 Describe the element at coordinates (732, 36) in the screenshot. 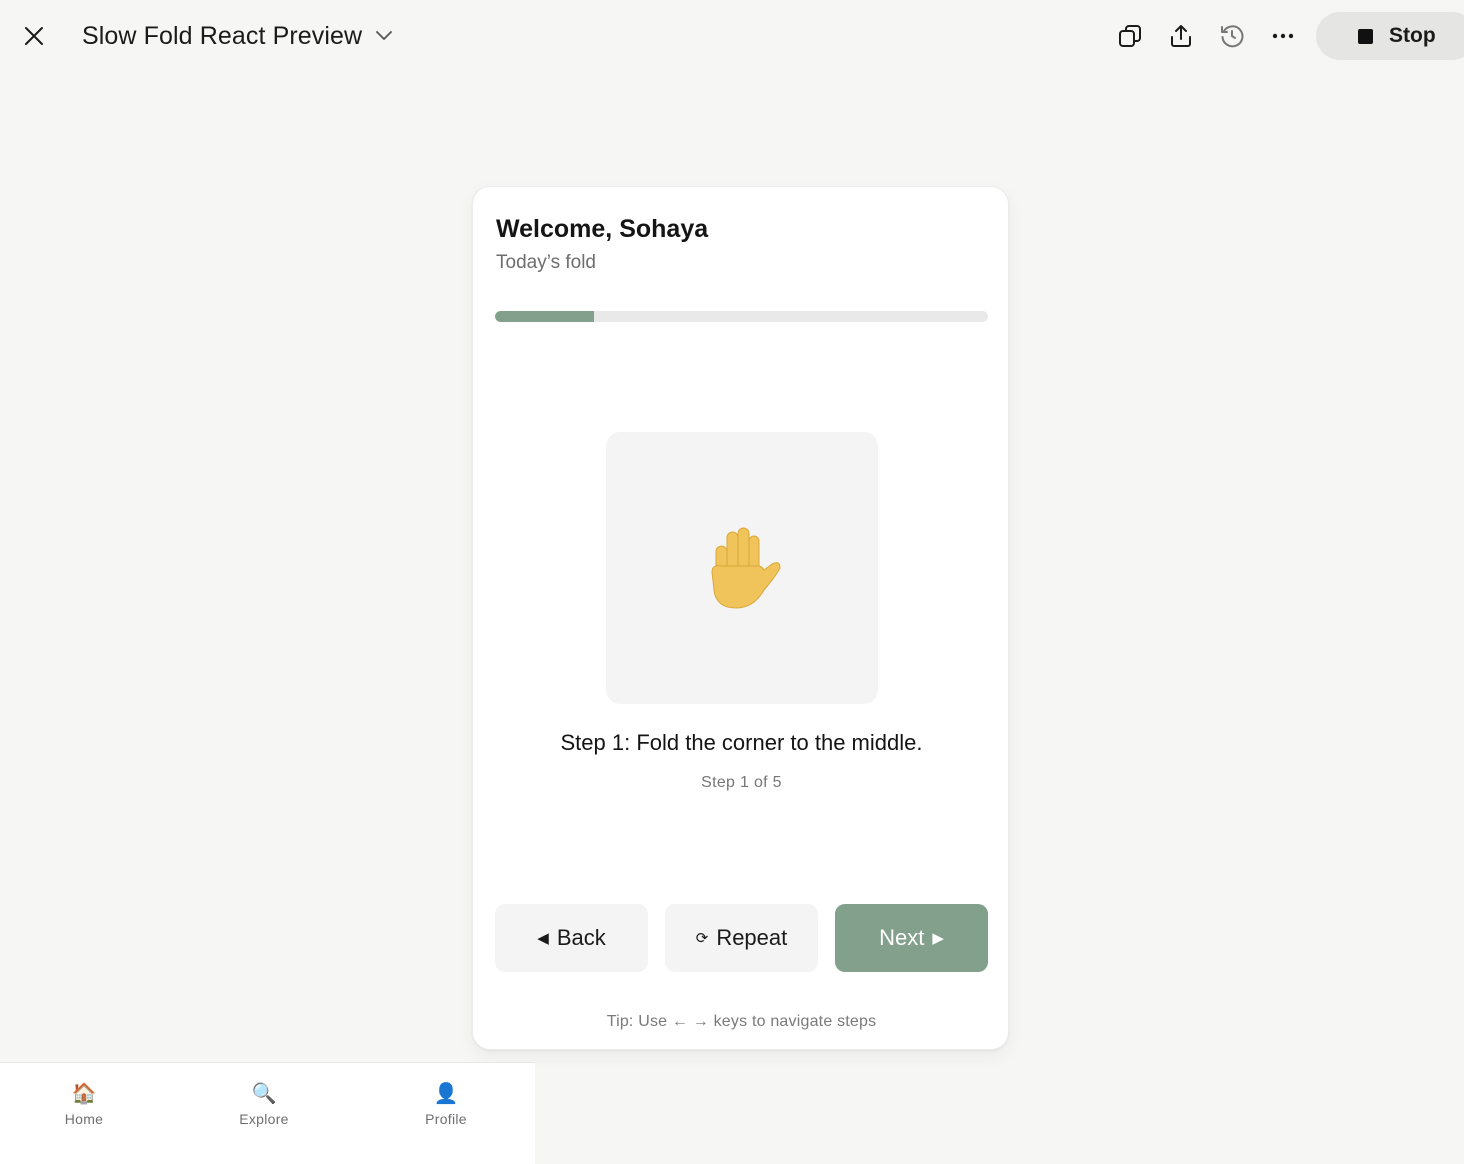

I see `top-bar: Slow Fold React Preview Stop` at that location.